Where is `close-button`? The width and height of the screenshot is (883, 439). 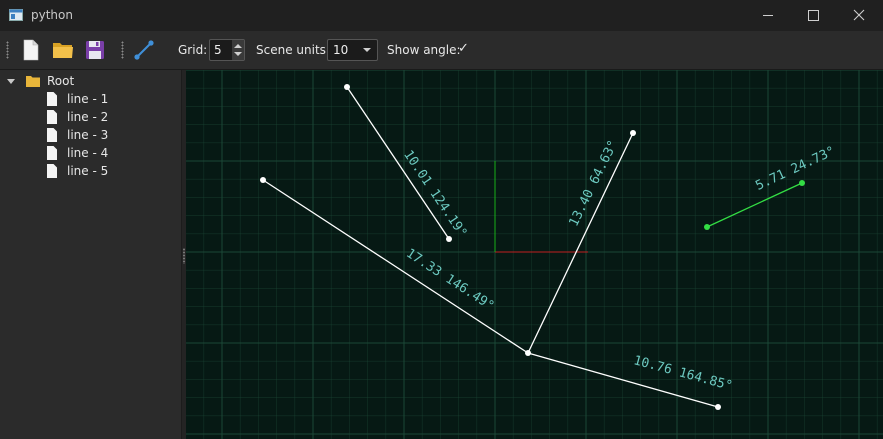
close-button is located at coordinates (860, 15).